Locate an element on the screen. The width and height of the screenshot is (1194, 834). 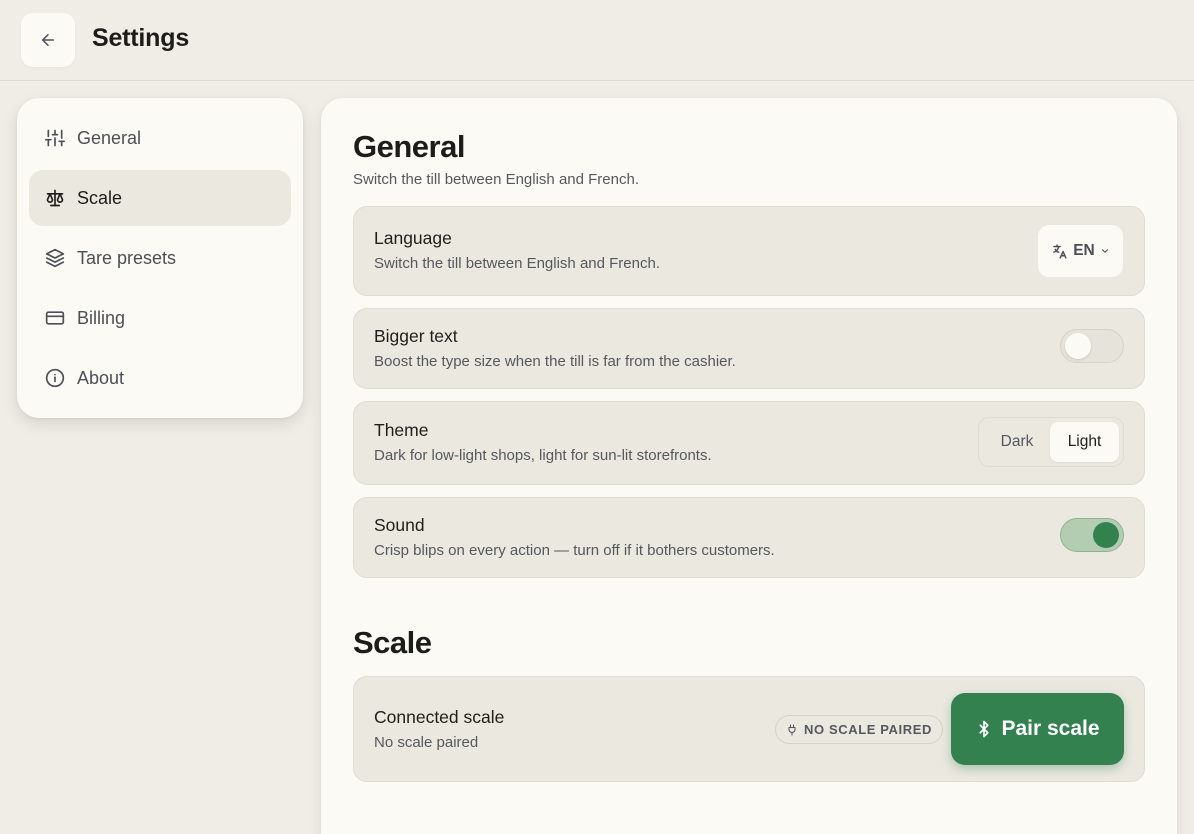
sidebar-item-label: Billing is located at coordinates (101, 317).